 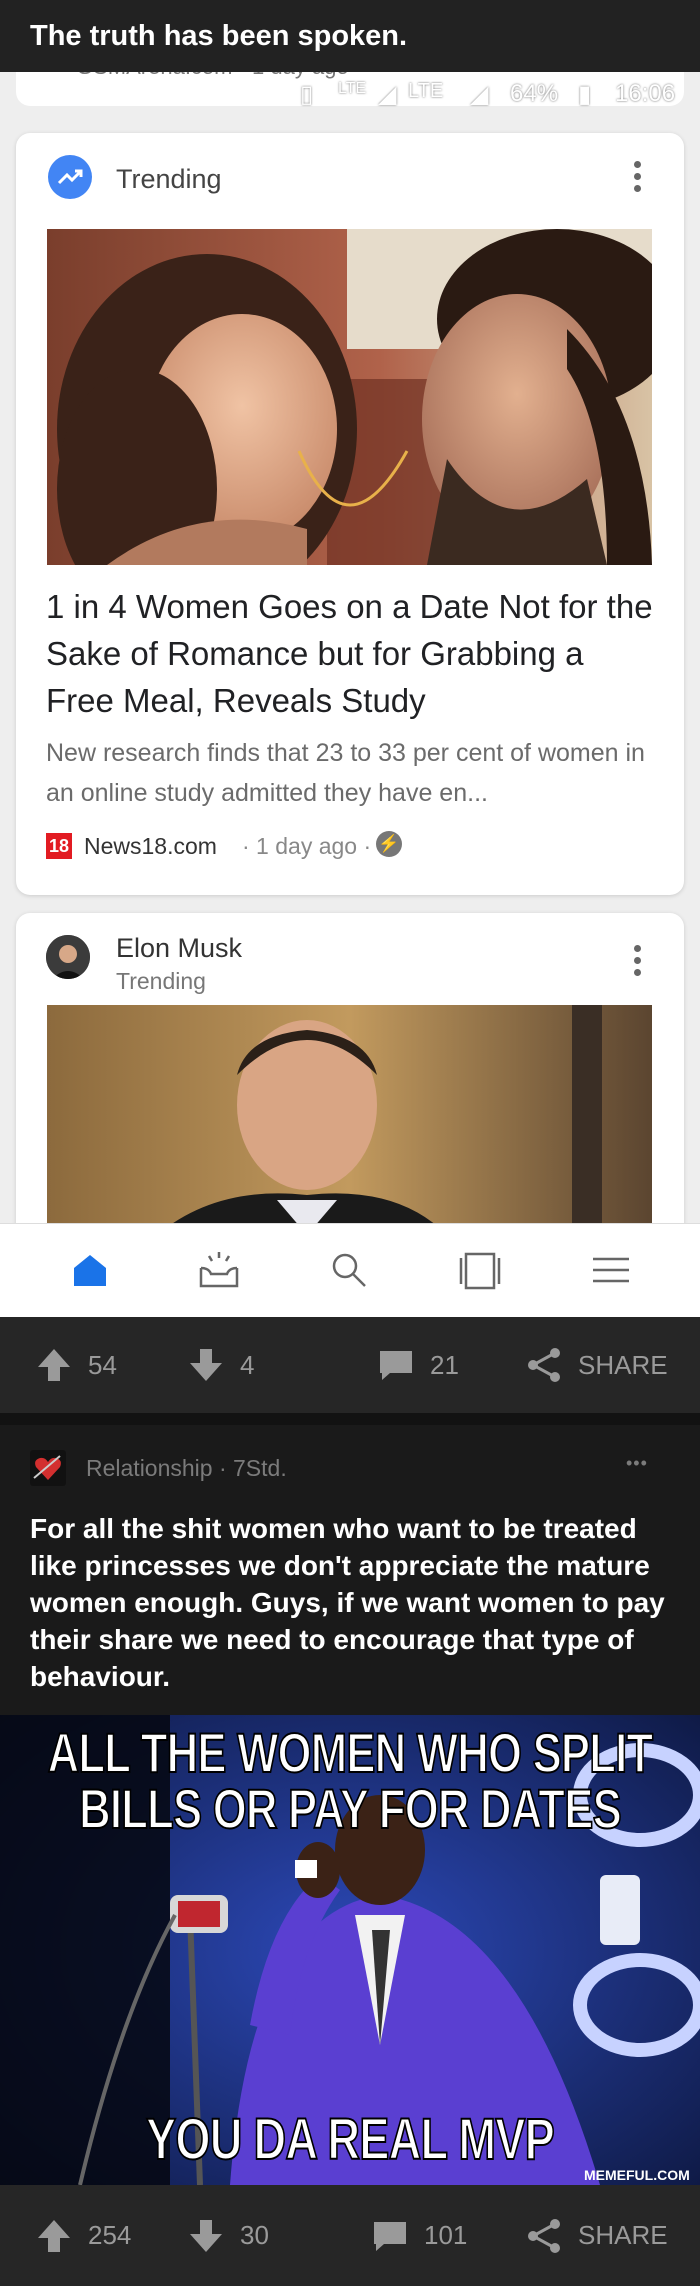 What do you see at coordinates (70, 177) in the screenshot?
I see `trending-icon` at bounding box center [70, 177].